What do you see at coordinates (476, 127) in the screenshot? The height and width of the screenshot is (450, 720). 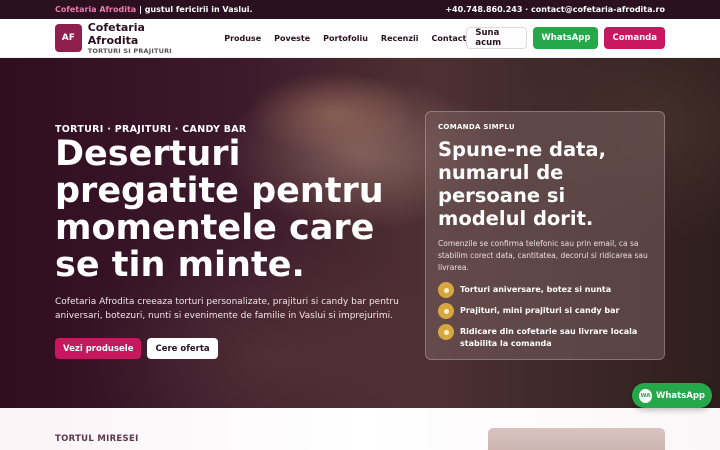 I see `order-card-eyebrow: COMANDA SIMPLU` at bounding box center [476, 127].